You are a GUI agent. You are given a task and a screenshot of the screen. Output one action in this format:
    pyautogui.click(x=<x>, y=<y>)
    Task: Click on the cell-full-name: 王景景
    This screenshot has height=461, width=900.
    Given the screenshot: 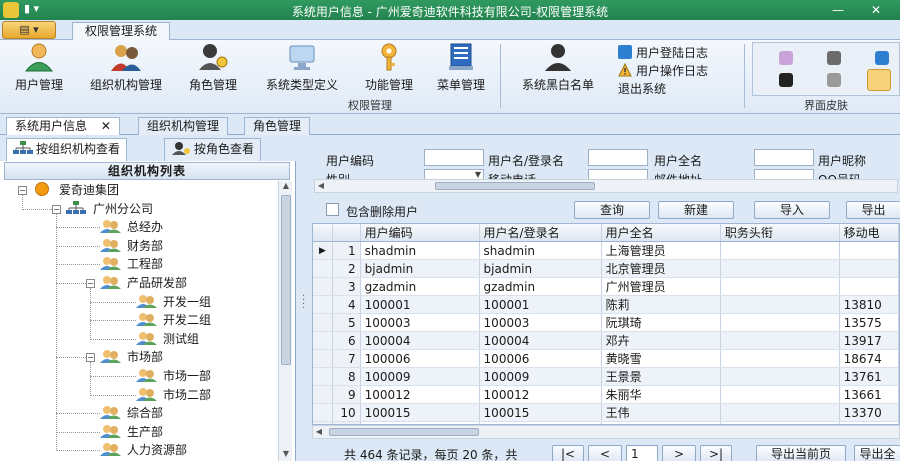 What is the action you would take?
    pyautogui.click(x=661, y=376)
    